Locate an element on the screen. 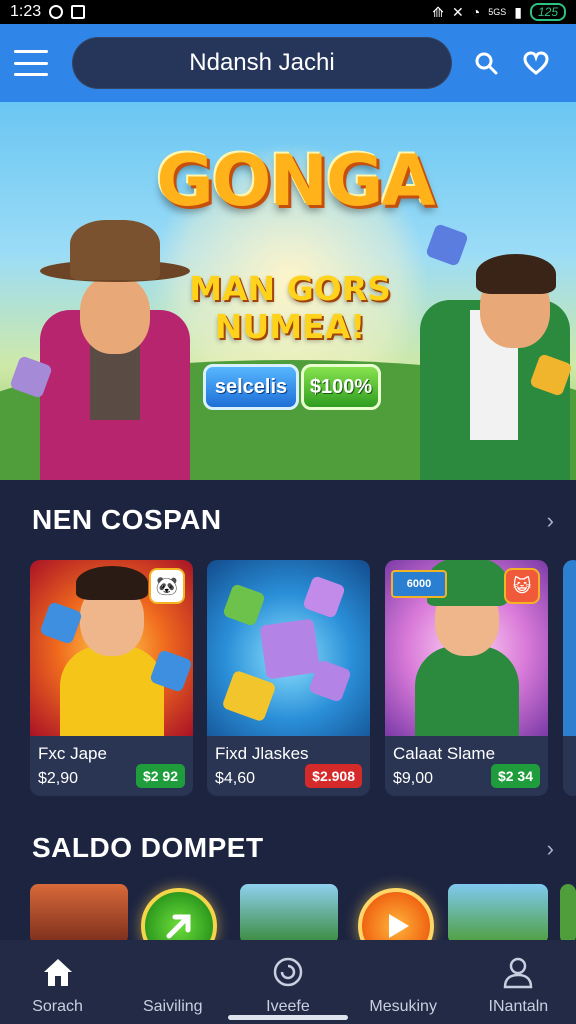  status-bar: 1:23 ⟰ ✕ ◔ 5GS ▮ 125 is located at coordinates (288, 12).